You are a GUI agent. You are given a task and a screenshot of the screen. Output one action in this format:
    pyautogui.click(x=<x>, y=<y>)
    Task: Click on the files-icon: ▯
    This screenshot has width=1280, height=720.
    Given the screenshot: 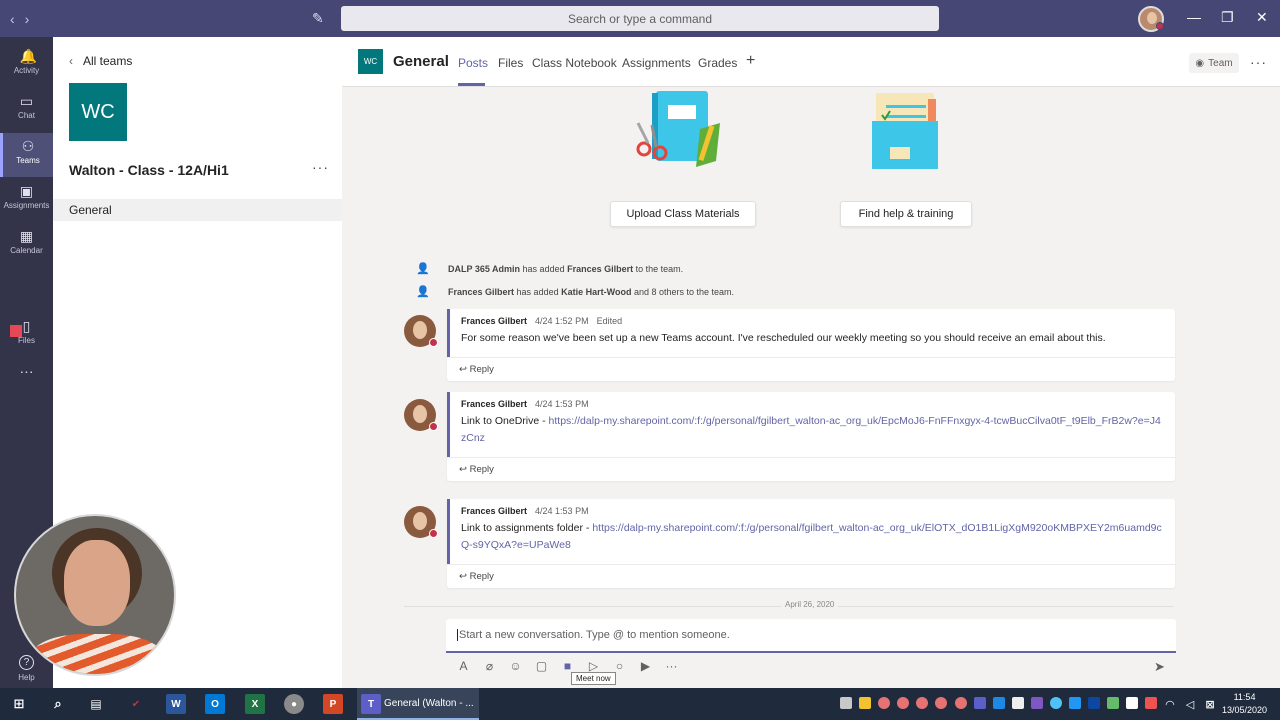 What is the action you would take?
    pyautogui.click(x=26, y=326)
    